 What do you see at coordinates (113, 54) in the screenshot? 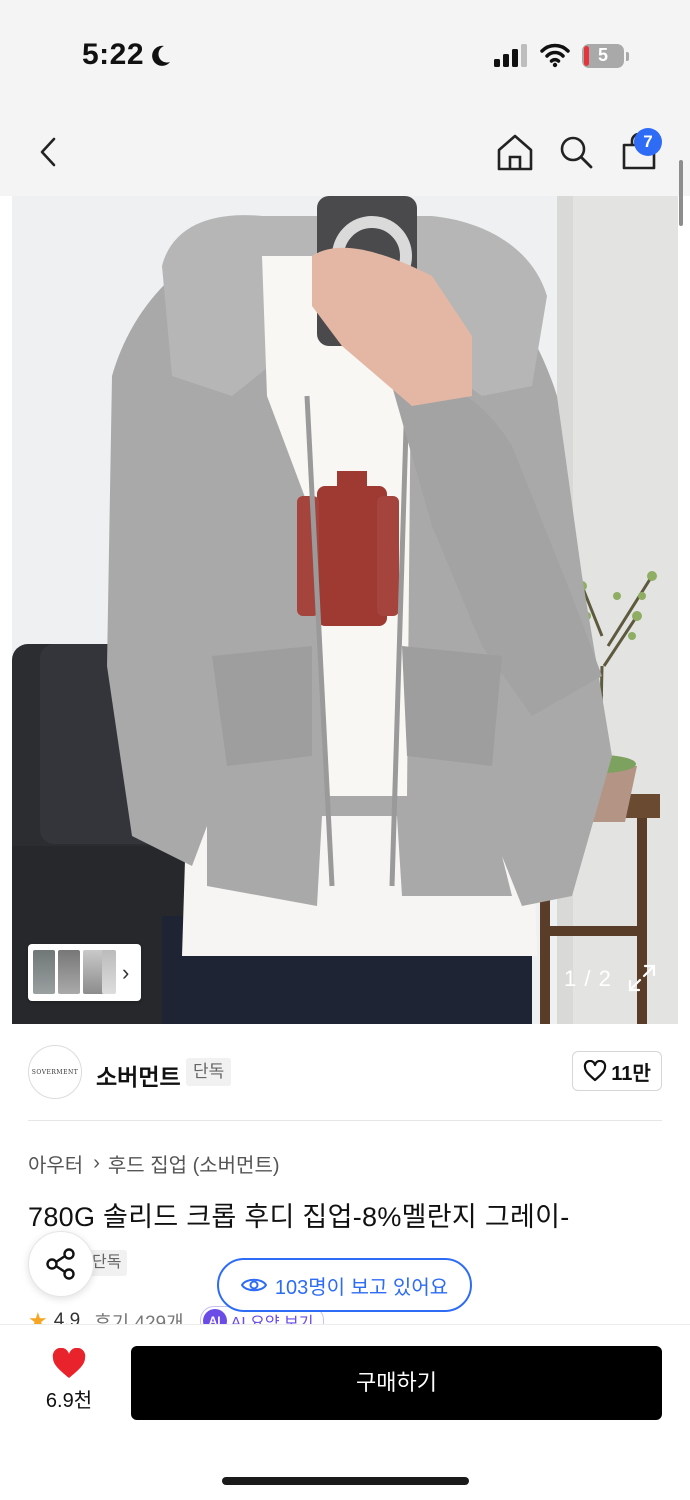
I see `status-time: 5:22` at bounding box center [113, 54].